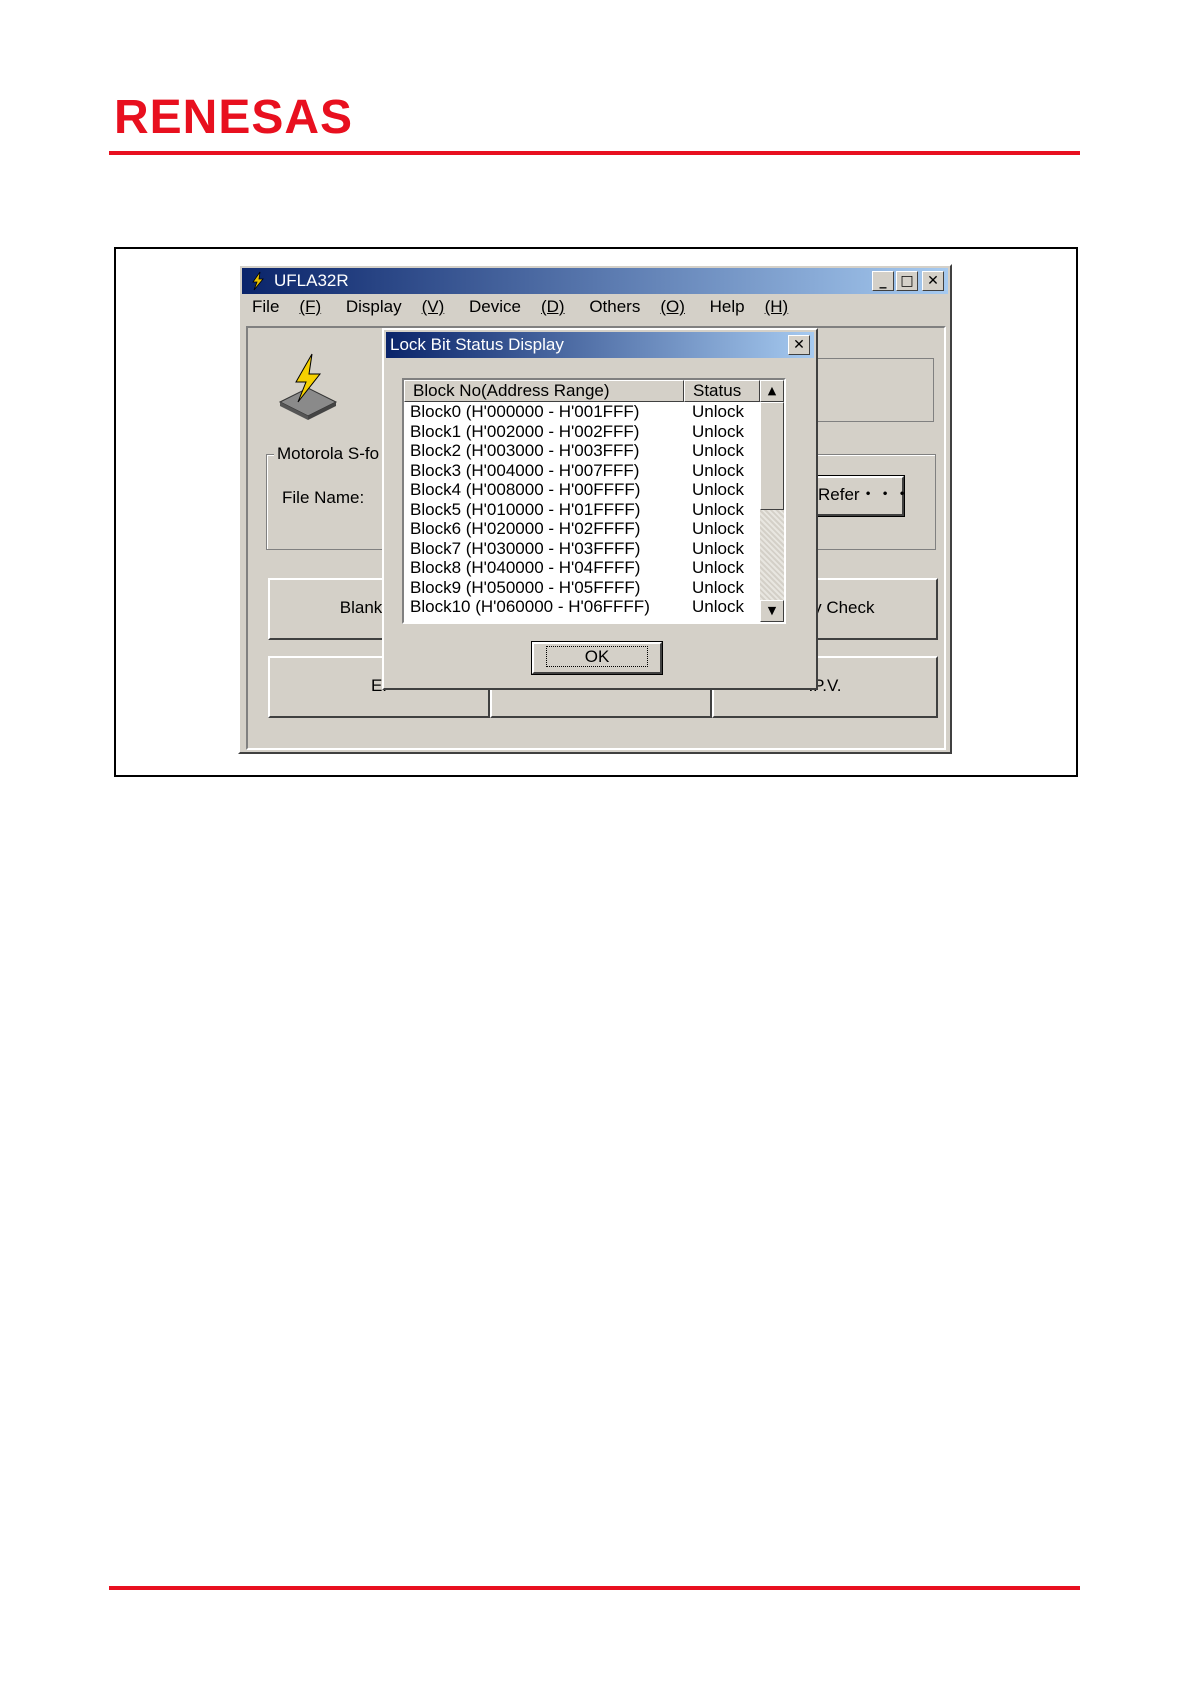  I want to click on group-label: Motorola S-fo, so click(328, 454).